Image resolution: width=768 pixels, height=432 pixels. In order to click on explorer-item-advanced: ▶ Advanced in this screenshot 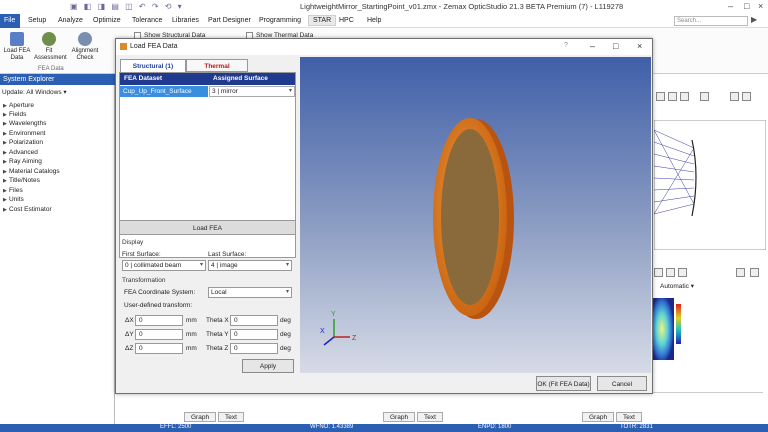, I will do `click(20, 152)`.